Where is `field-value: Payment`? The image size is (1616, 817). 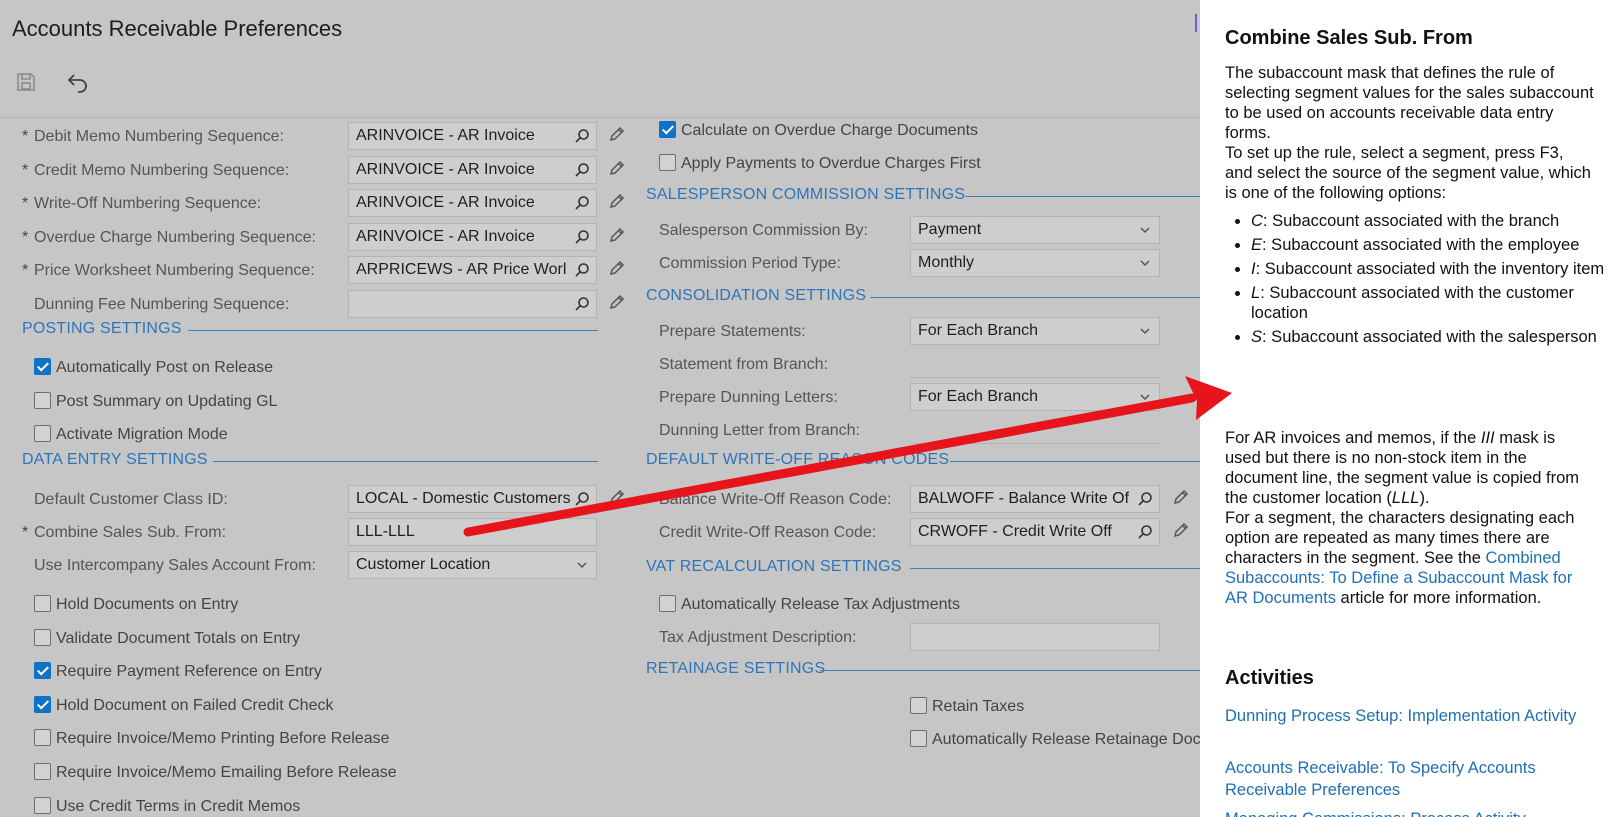 field-value: Payment is located at coordinates (950, 229).